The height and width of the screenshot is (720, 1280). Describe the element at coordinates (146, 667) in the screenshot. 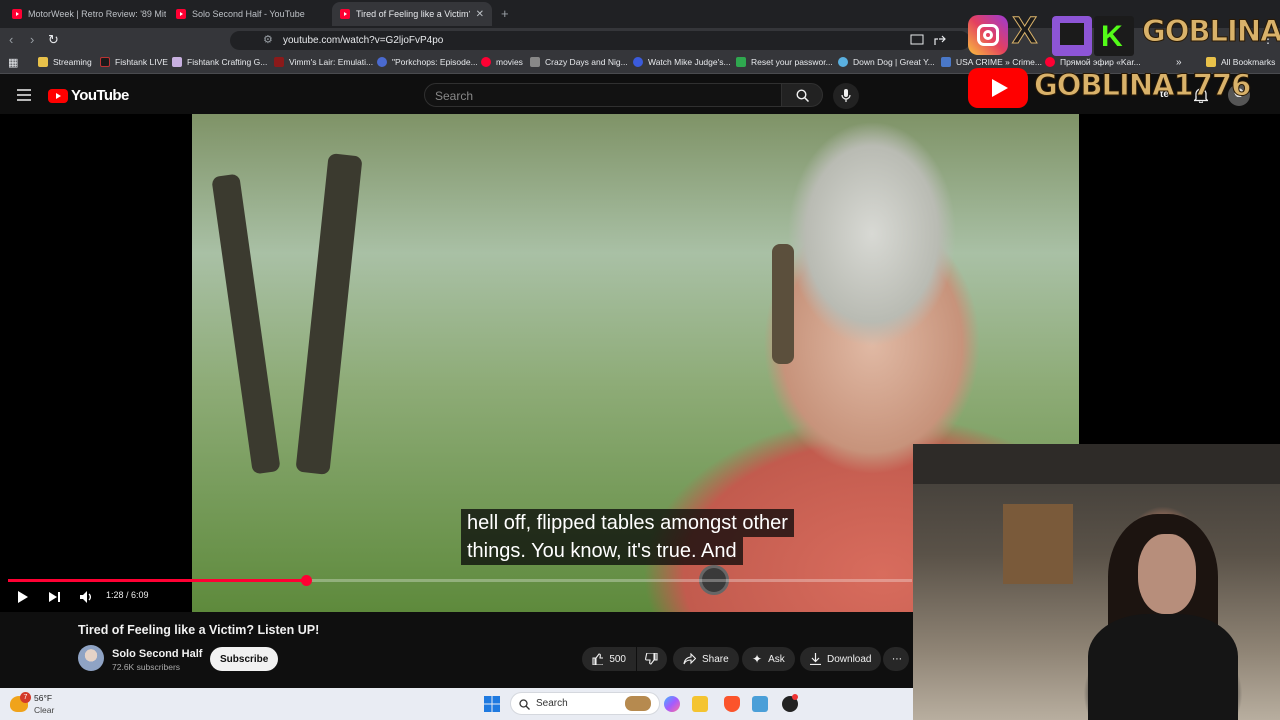

I see `subscriber-count: 72.6K subscribers` at that location.